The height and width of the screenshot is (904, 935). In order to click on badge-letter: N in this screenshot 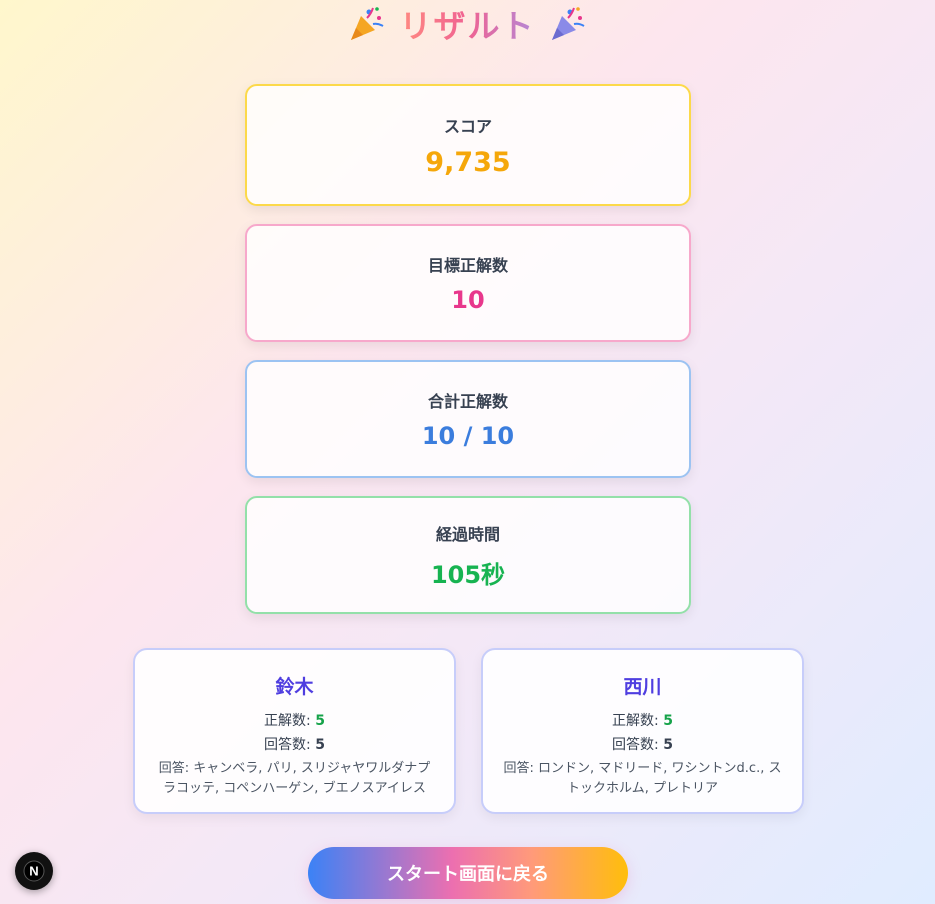, I will do `click(33, 871)`.